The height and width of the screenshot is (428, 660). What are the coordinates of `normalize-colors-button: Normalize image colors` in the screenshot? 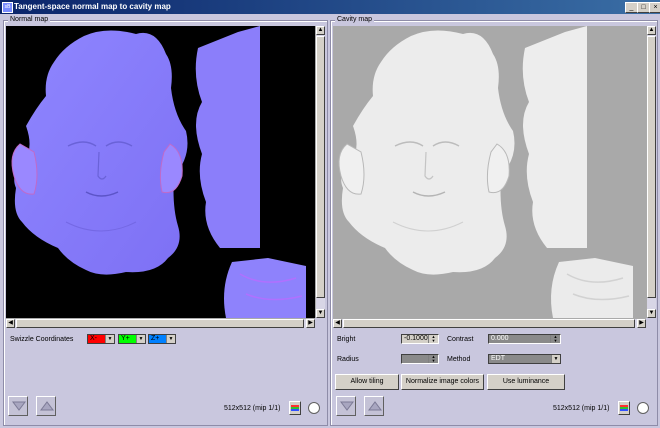 It's located at (442, 382).